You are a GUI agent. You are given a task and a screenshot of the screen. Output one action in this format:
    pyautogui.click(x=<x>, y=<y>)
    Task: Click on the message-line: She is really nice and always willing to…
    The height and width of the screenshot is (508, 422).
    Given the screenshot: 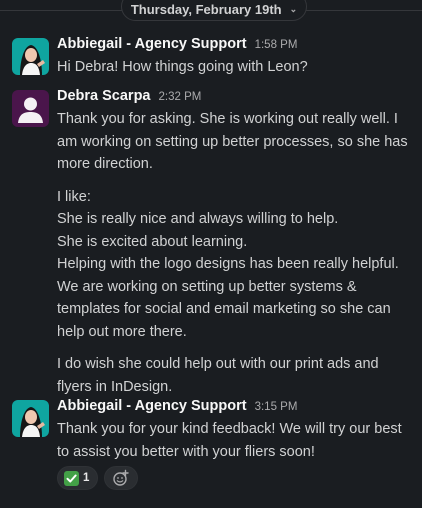 What is the action you would take?
    pyautogui.click(x=198, y=219)
    